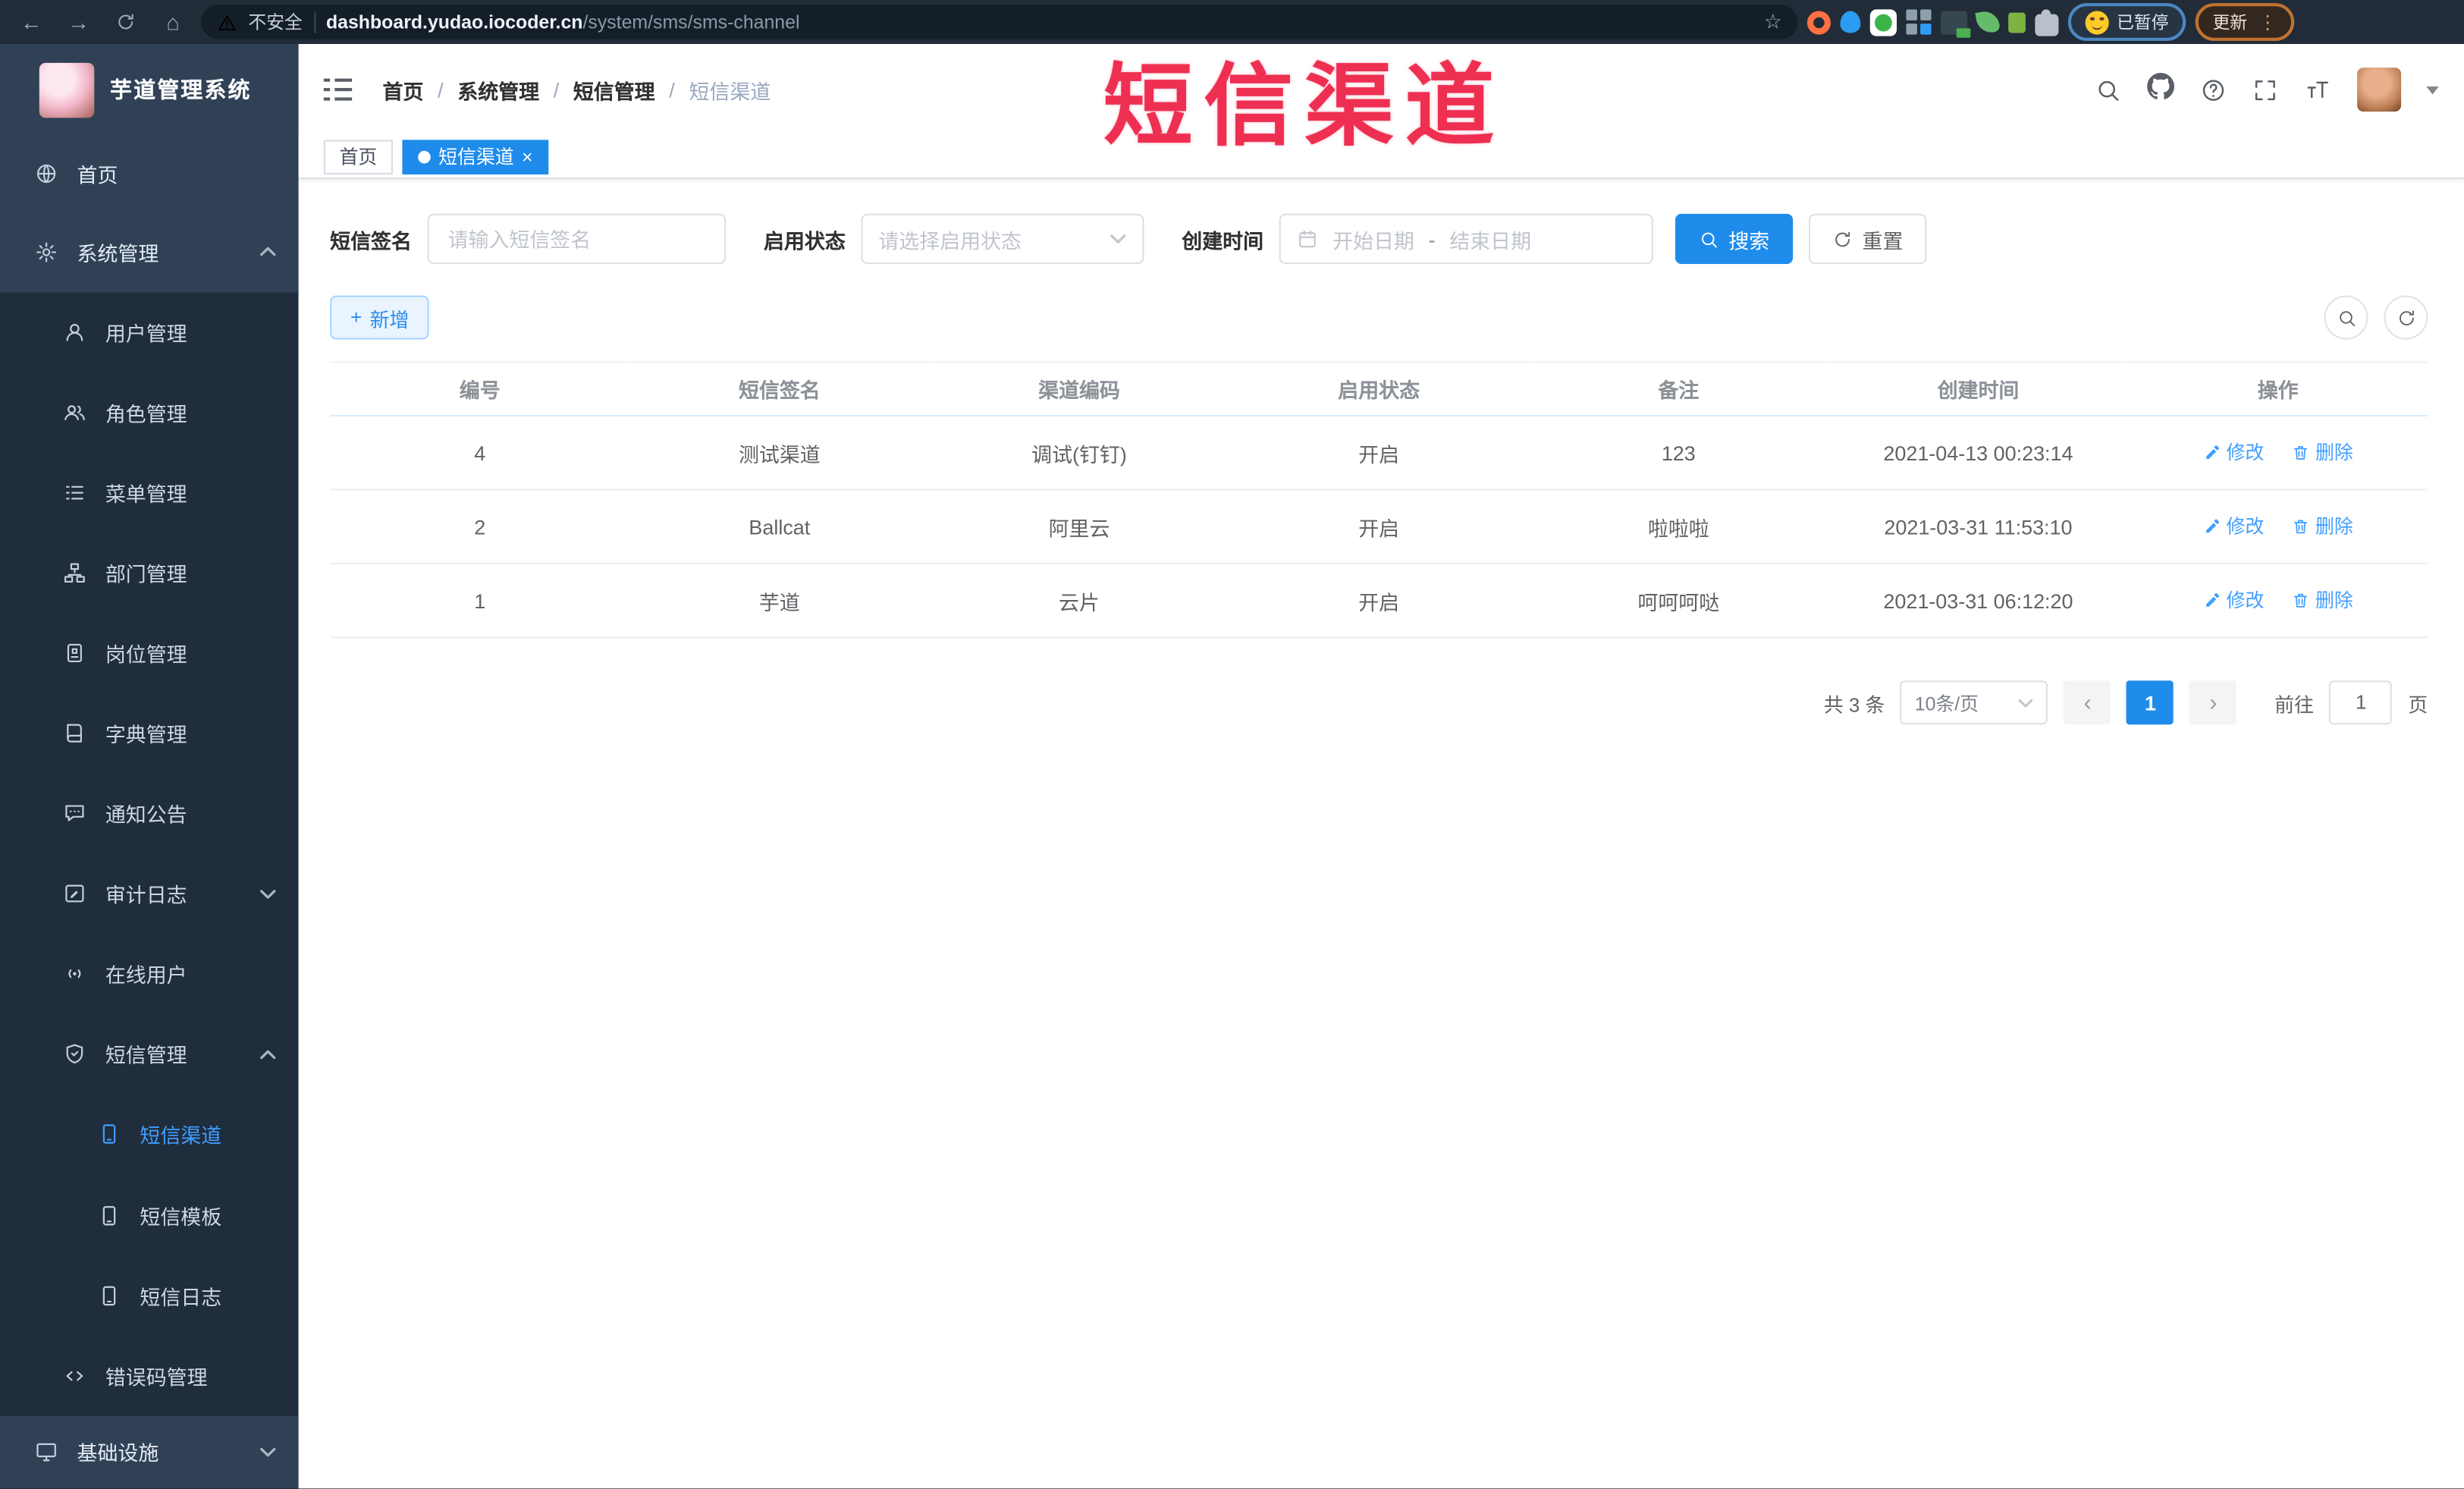 The image size is (2464, 1489). What do you see at coordinates (2150, 702) in the screenshot?
I see `page-1-button: 1` at bounding box center [2150, 702].